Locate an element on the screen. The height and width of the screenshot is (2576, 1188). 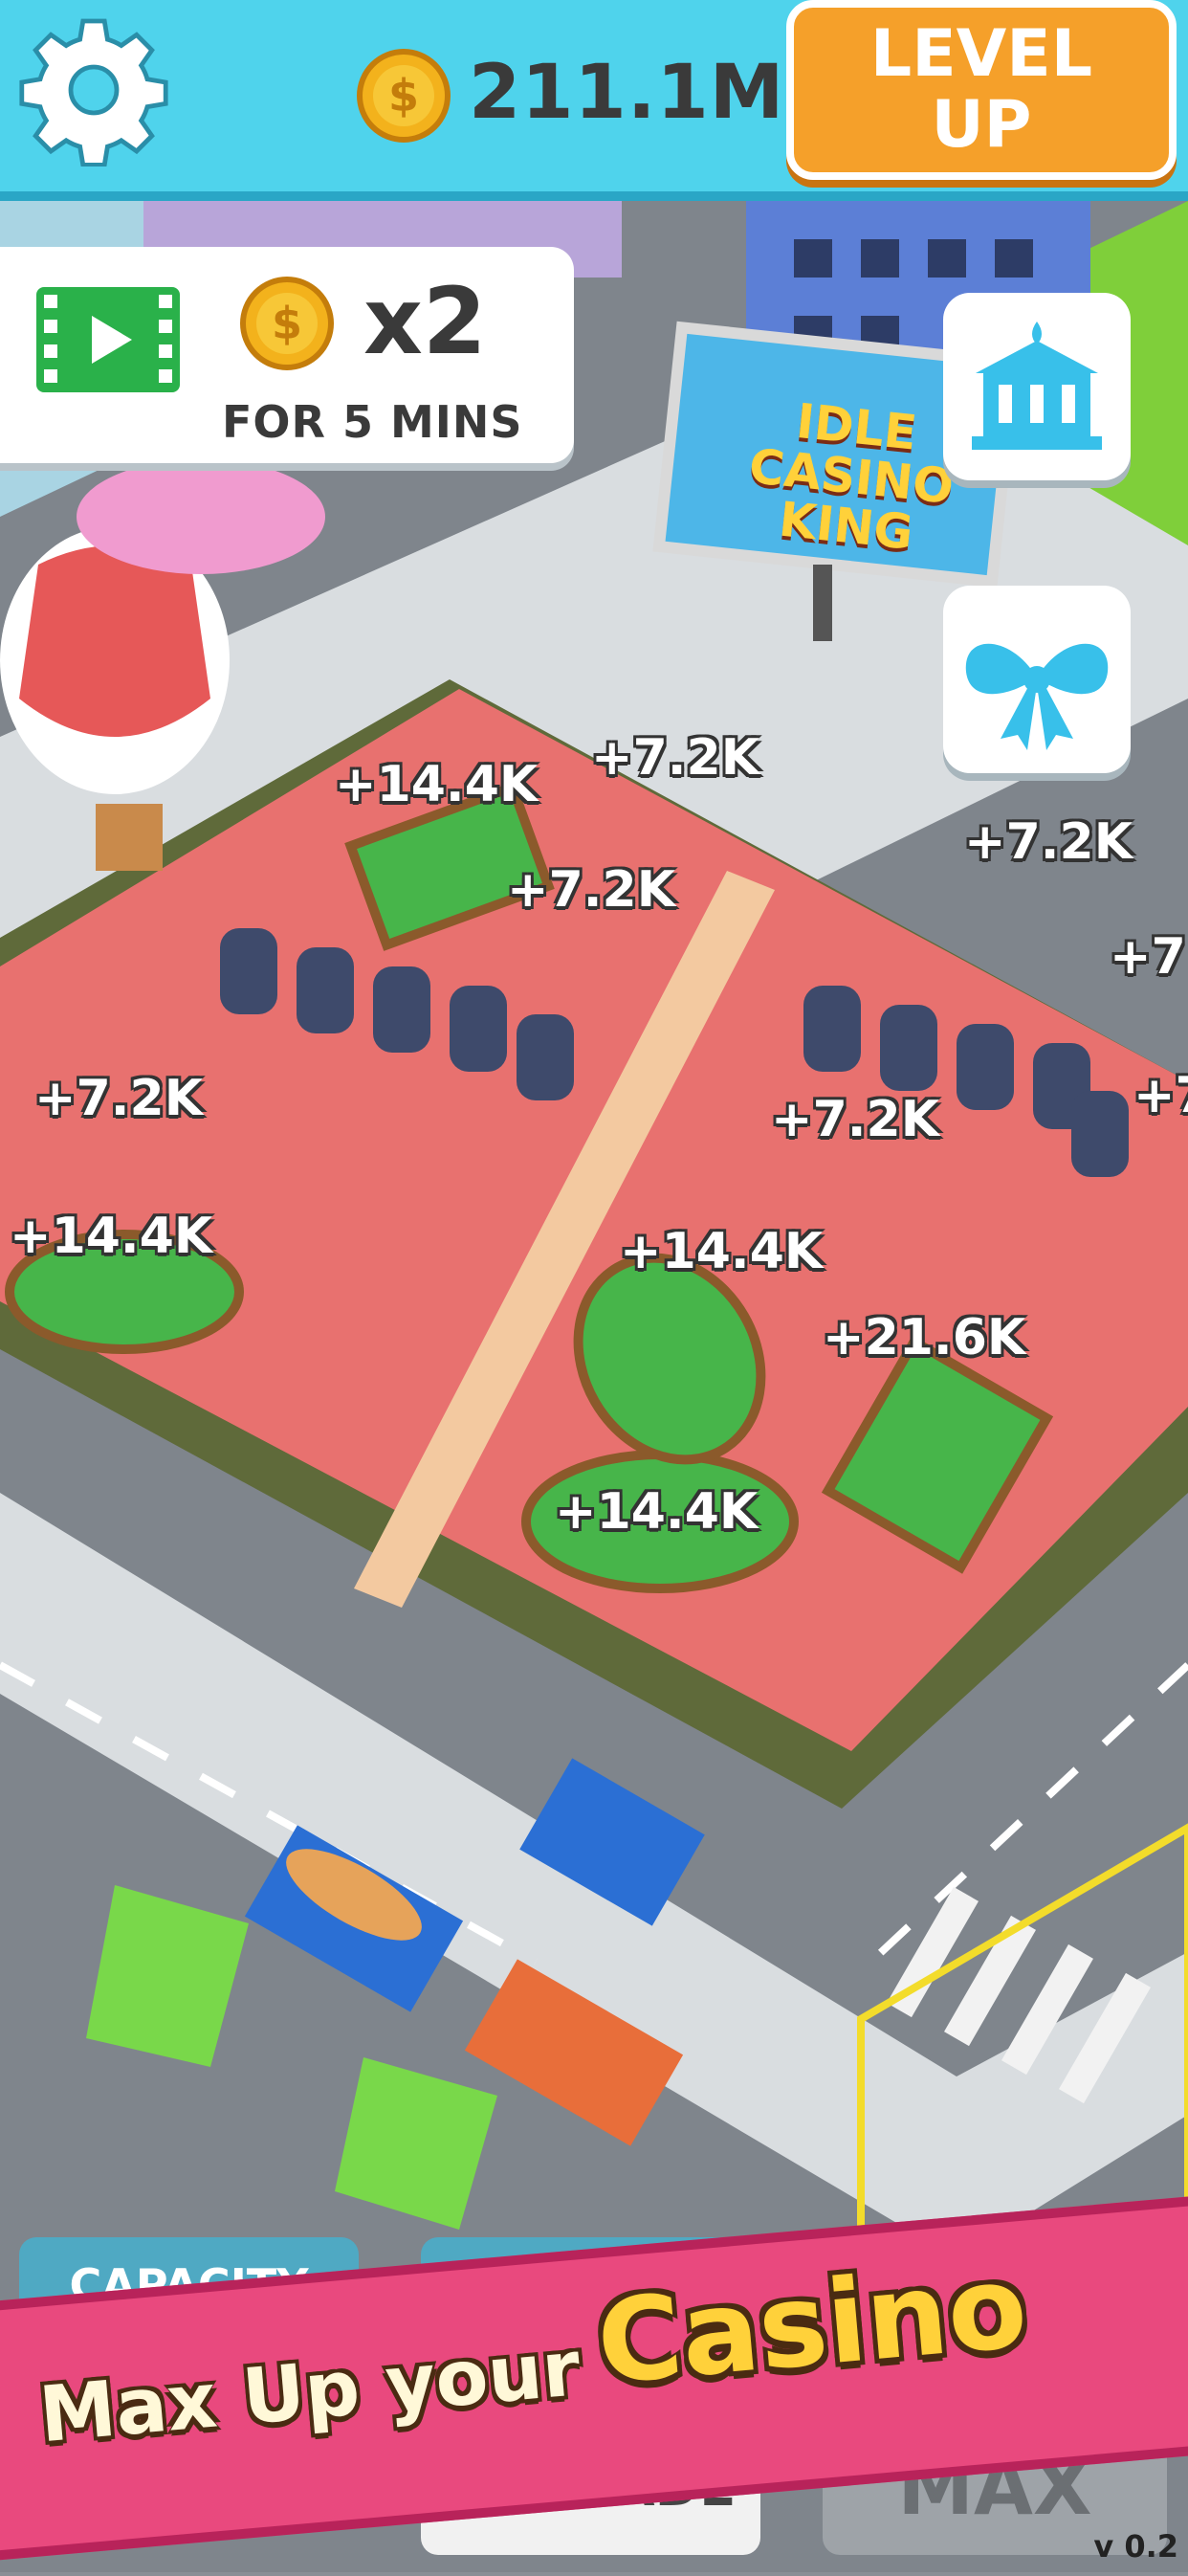
level-up-button: LEVEL UP is located at coordinates (981, 90).